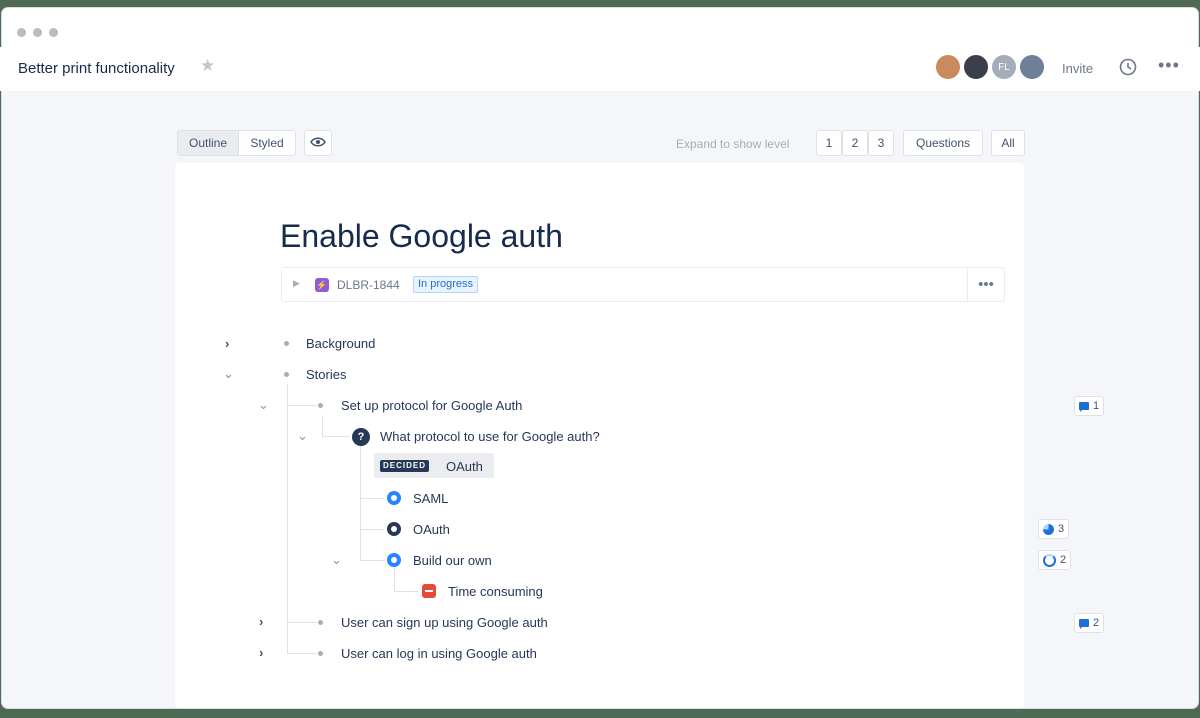 The image size is (1200, 718). What do you see at coordinates (943, 143) in the screenshot?
I see `questions-filter-button: Questions` at bounding box center [943, 143].